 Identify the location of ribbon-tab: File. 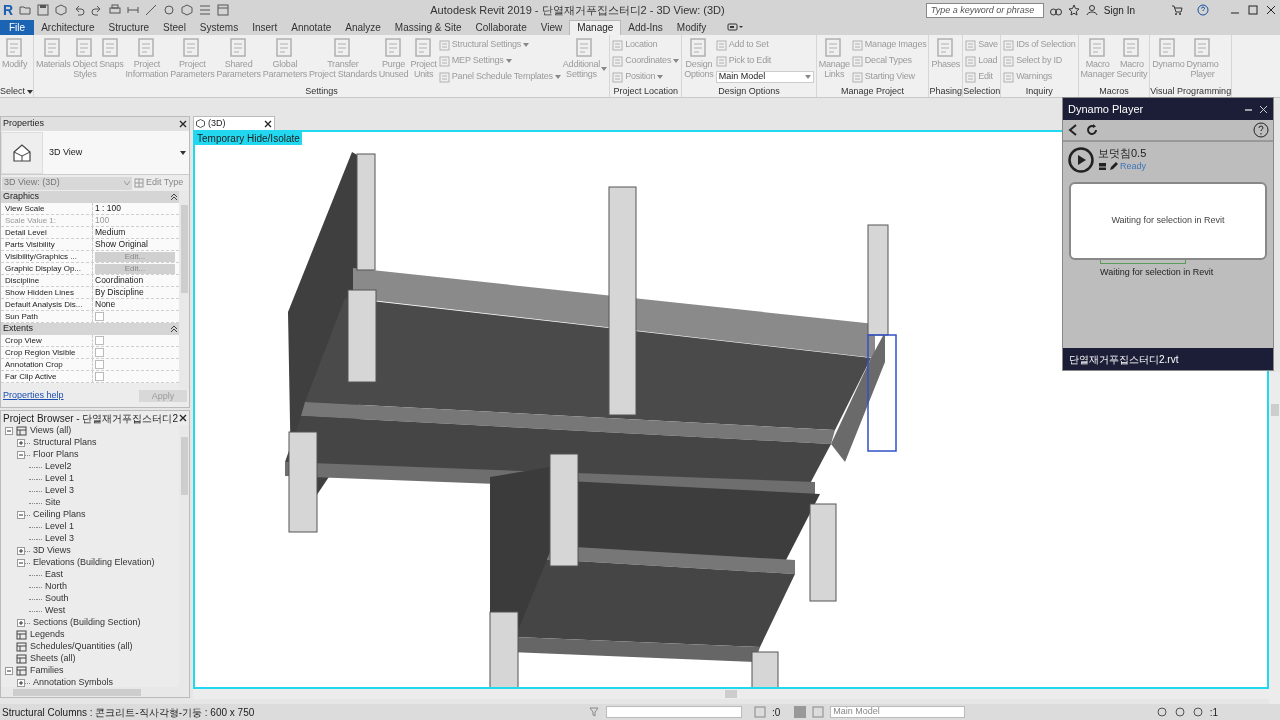
(17, 27).